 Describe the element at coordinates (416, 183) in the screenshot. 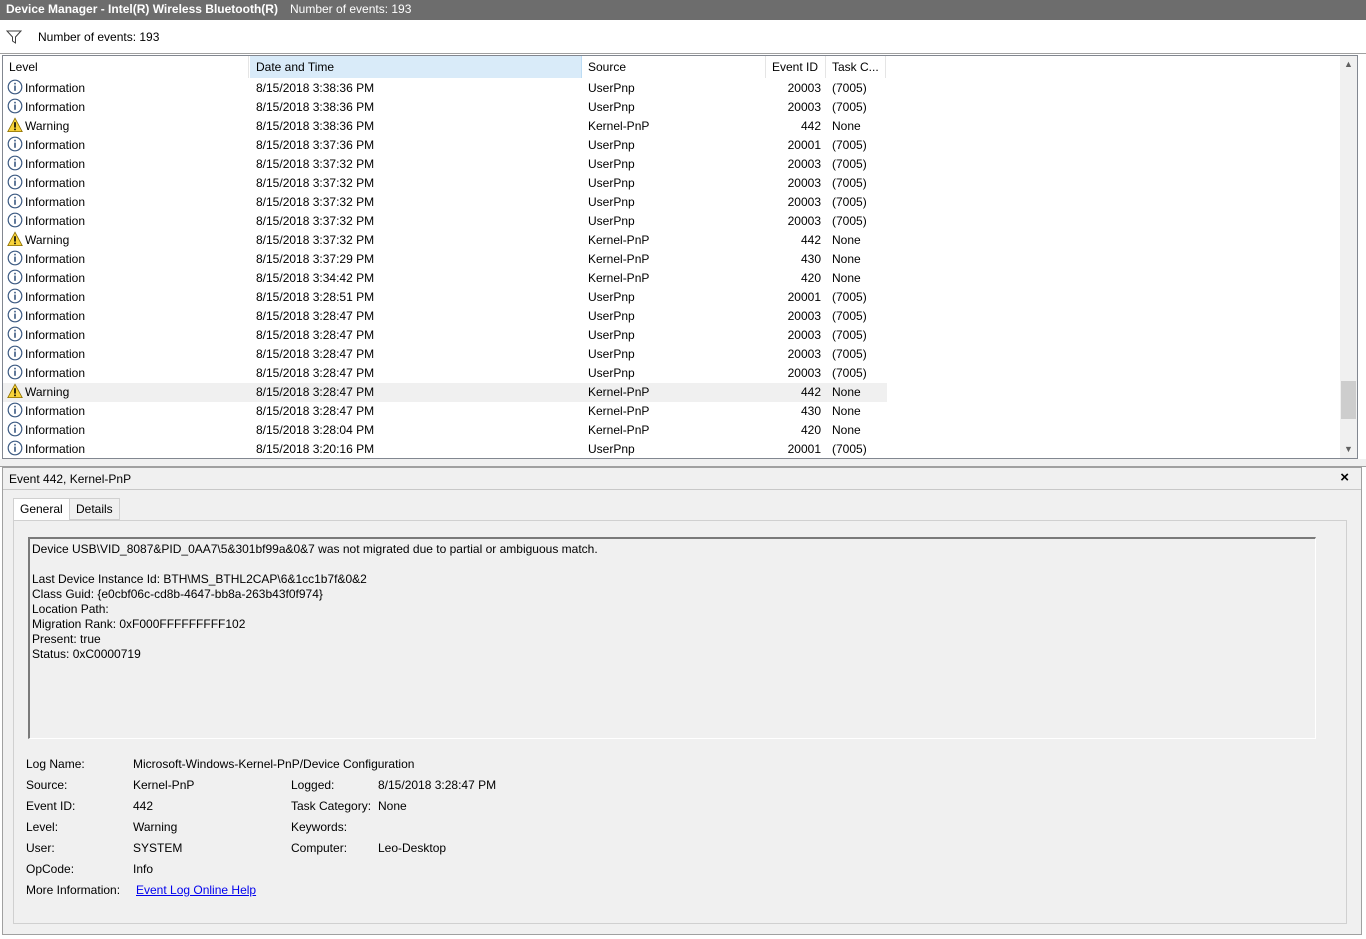

I see `date-cell: 8/15/2018 3:37:32 PM` at that location.